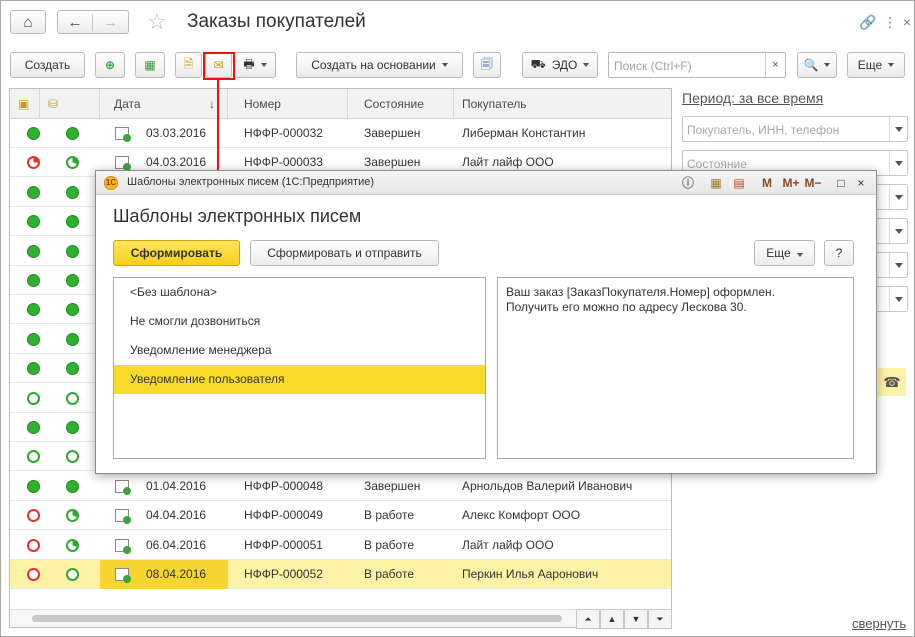  I want to click on row-number: НФФР-000049, so click(283, 515).